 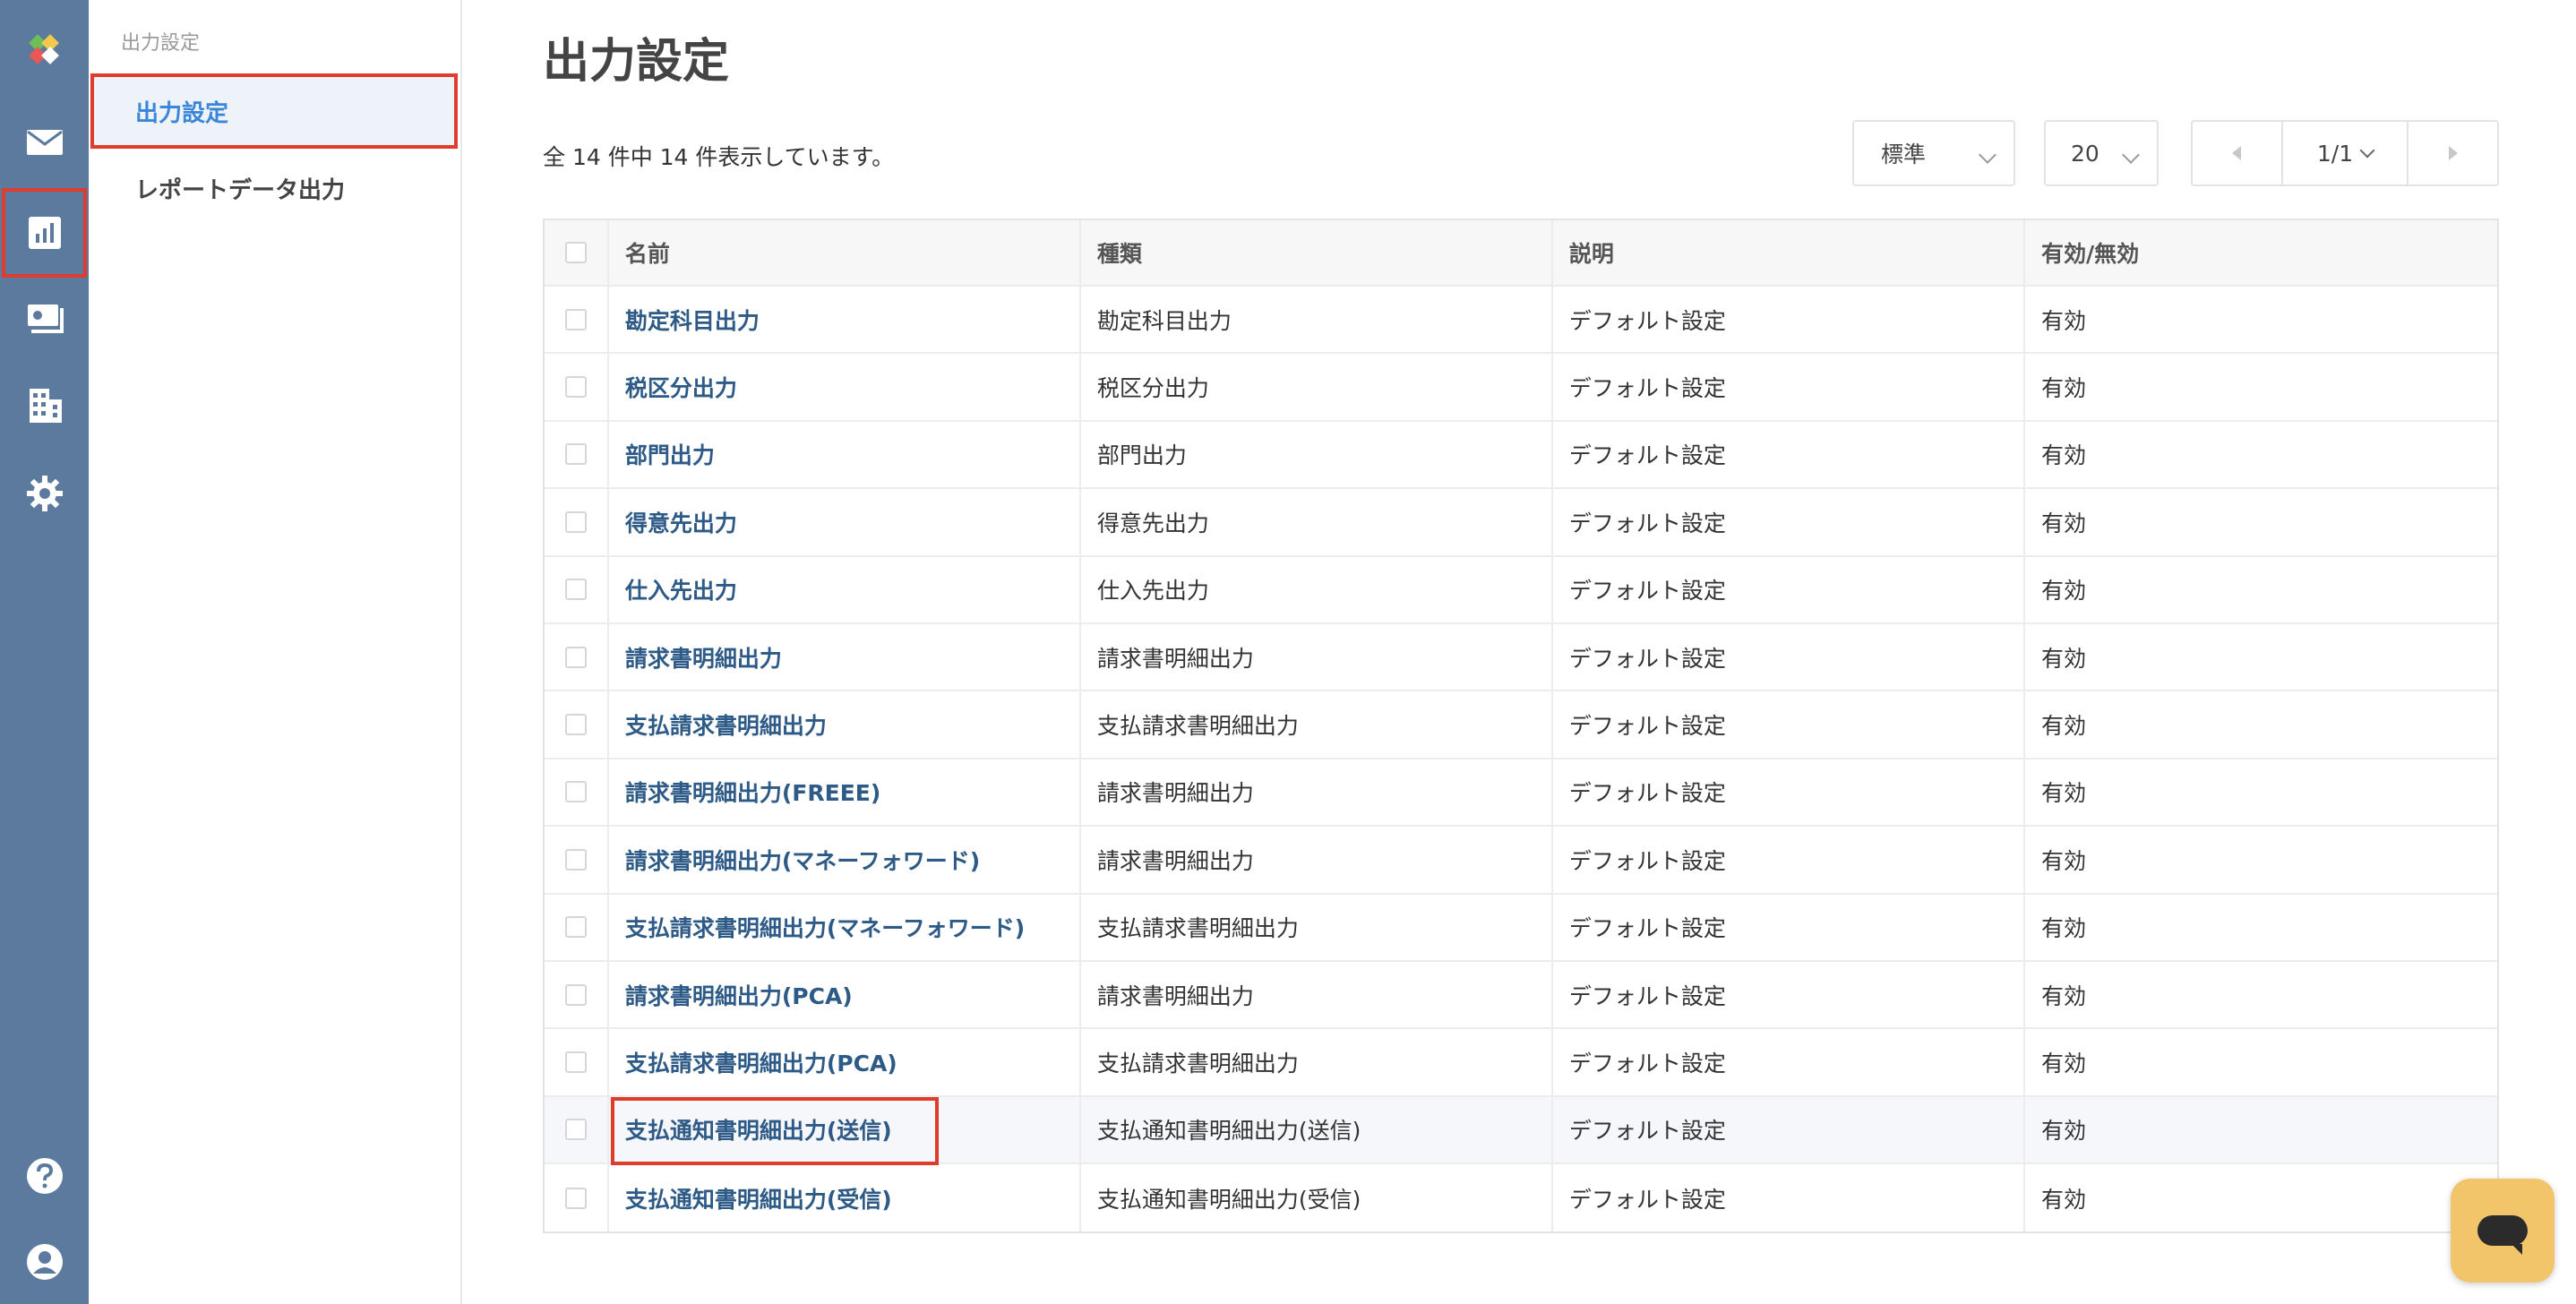 I want to click on header-cell-status: 有効/無効, so click(x=2261, y=252).